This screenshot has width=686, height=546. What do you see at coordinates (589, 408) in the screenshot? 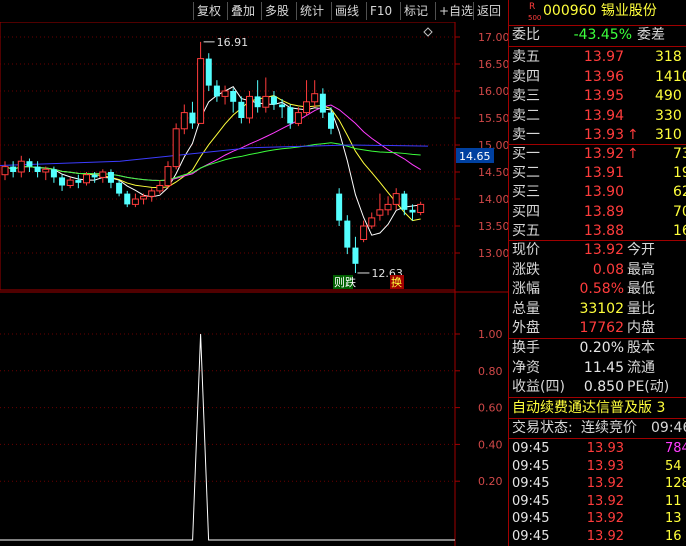
I see `ticker-text: 自动续费通达信普及版 3` at bounding box center [589, 408].